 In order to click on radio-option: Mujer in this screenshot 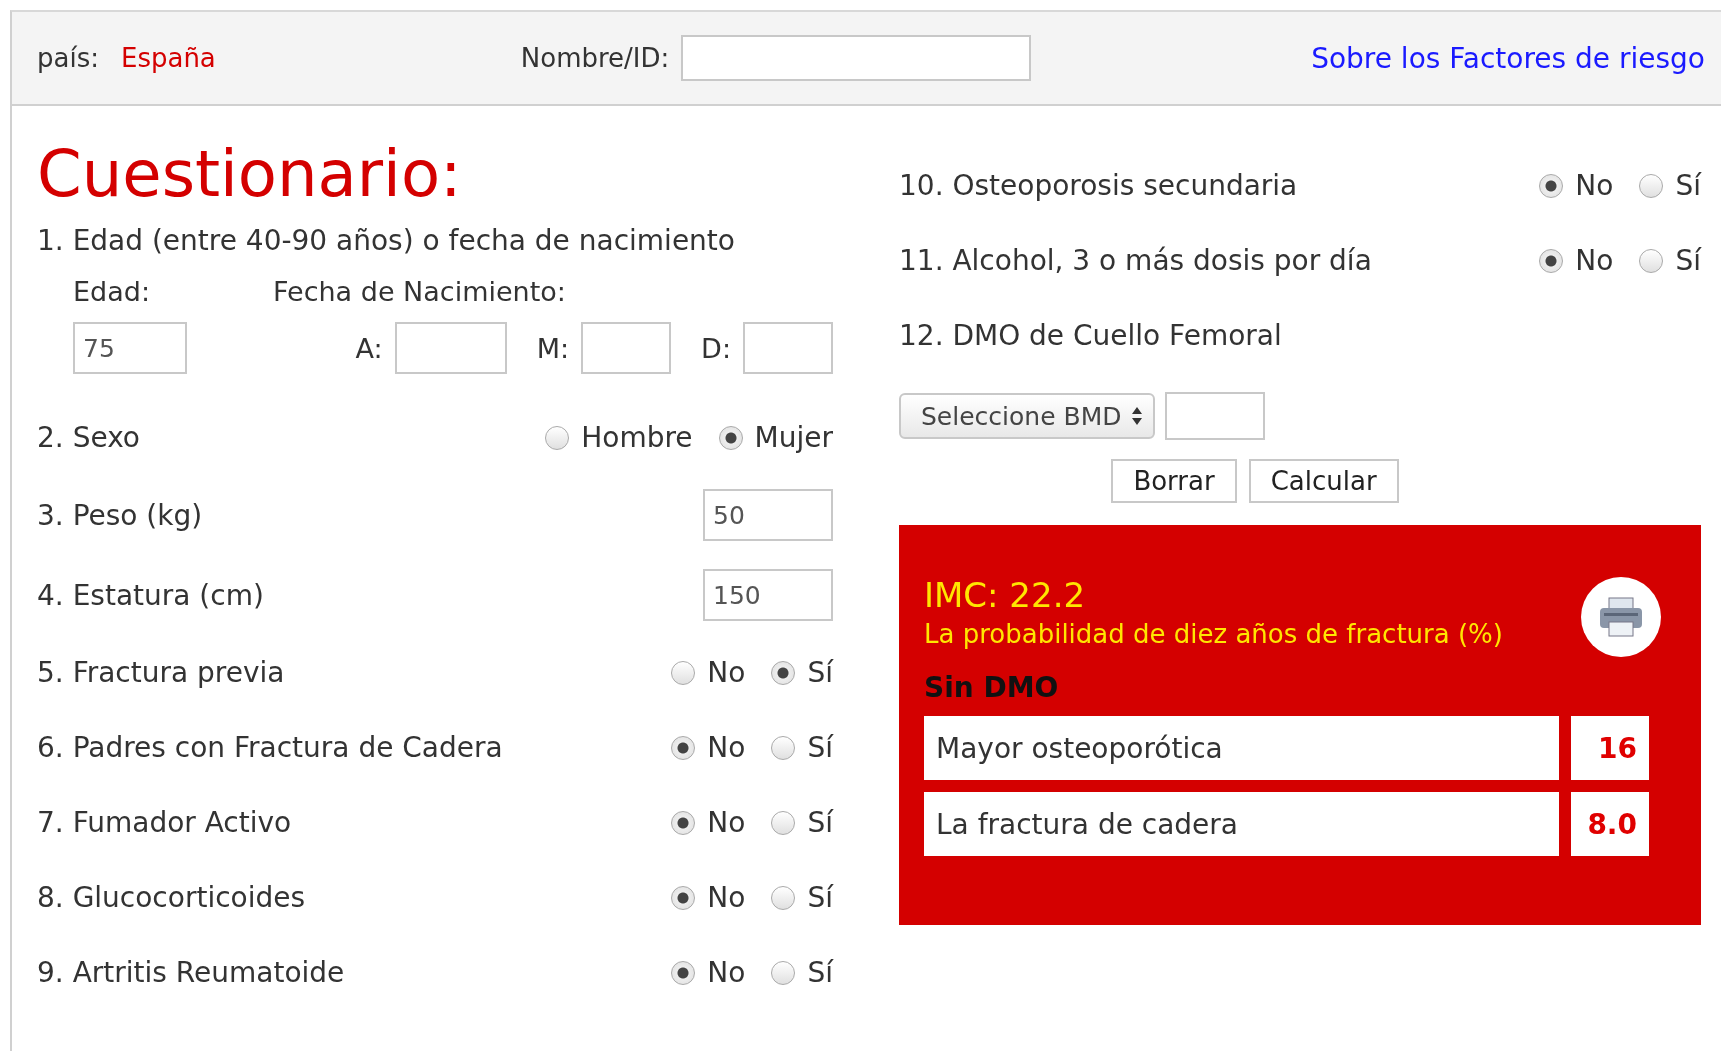, I will do `click(775, 437)`.